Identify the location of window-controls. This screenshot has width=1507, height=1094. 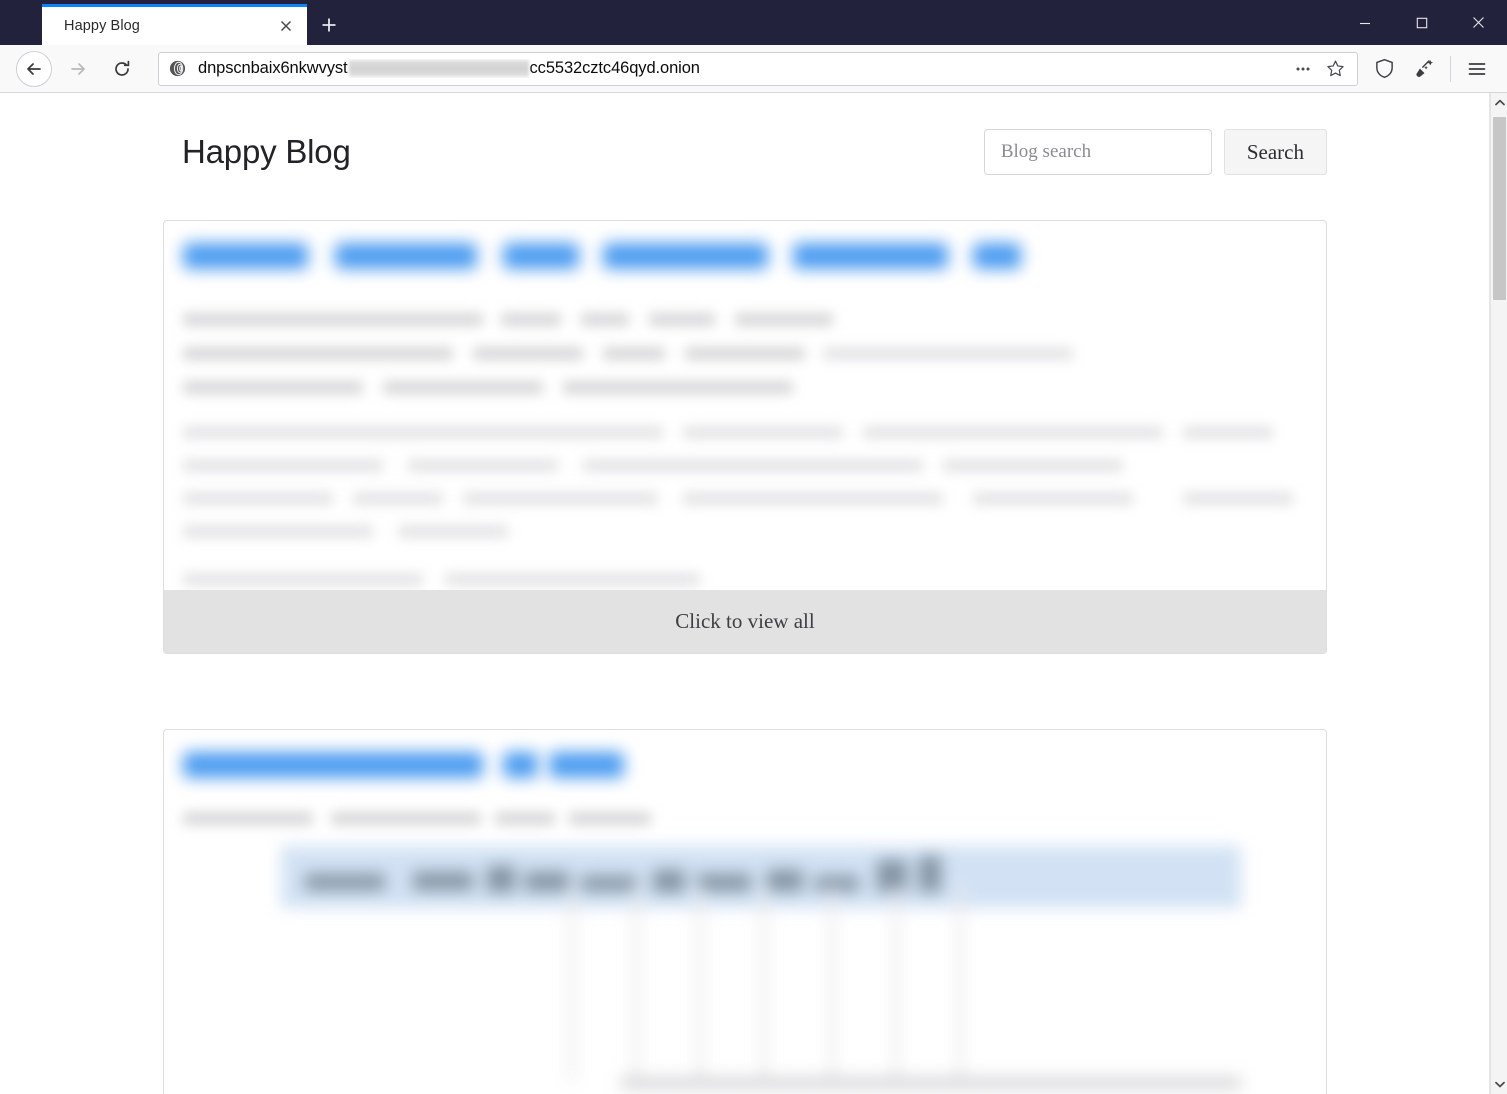
(1421, 22).